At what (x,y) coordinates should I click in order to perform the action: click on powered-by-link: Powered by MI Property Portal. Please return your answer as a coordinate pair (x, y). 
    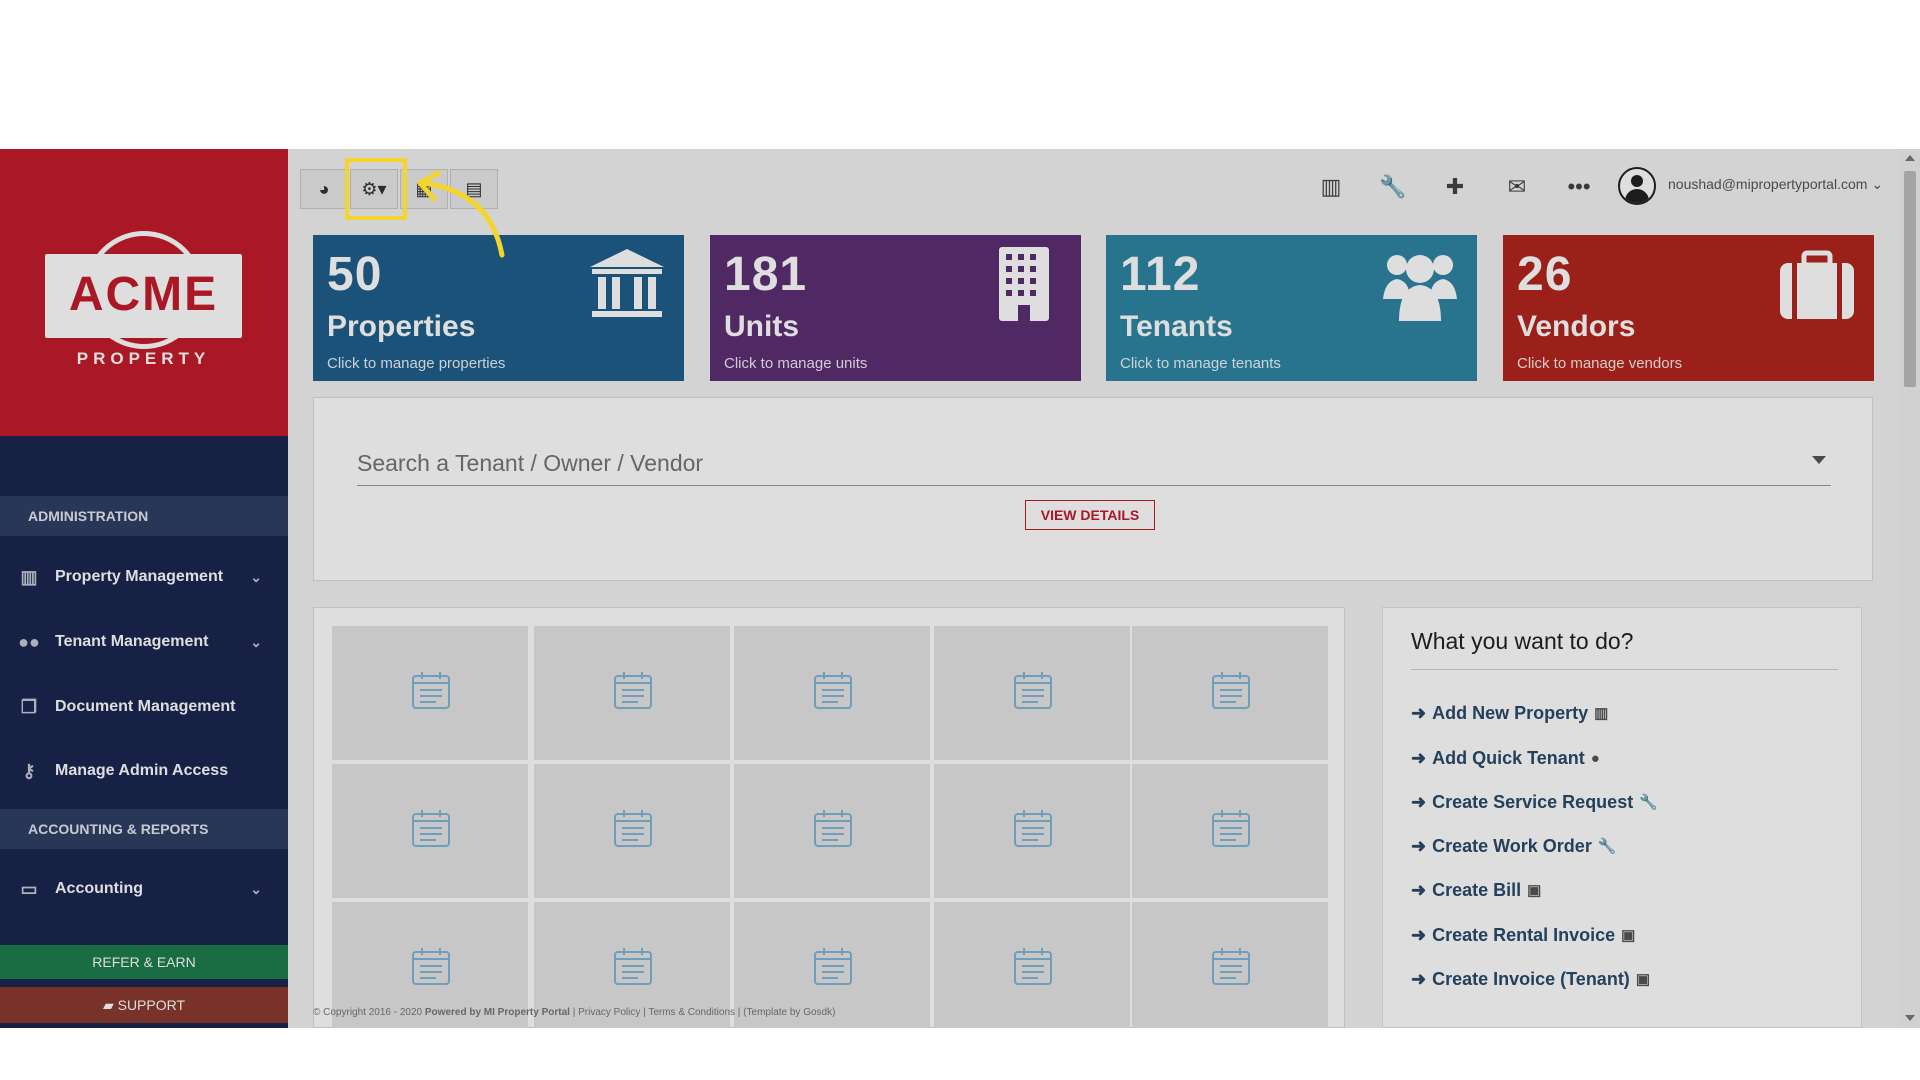
    Looking at the image, I should click on (497, 1012).